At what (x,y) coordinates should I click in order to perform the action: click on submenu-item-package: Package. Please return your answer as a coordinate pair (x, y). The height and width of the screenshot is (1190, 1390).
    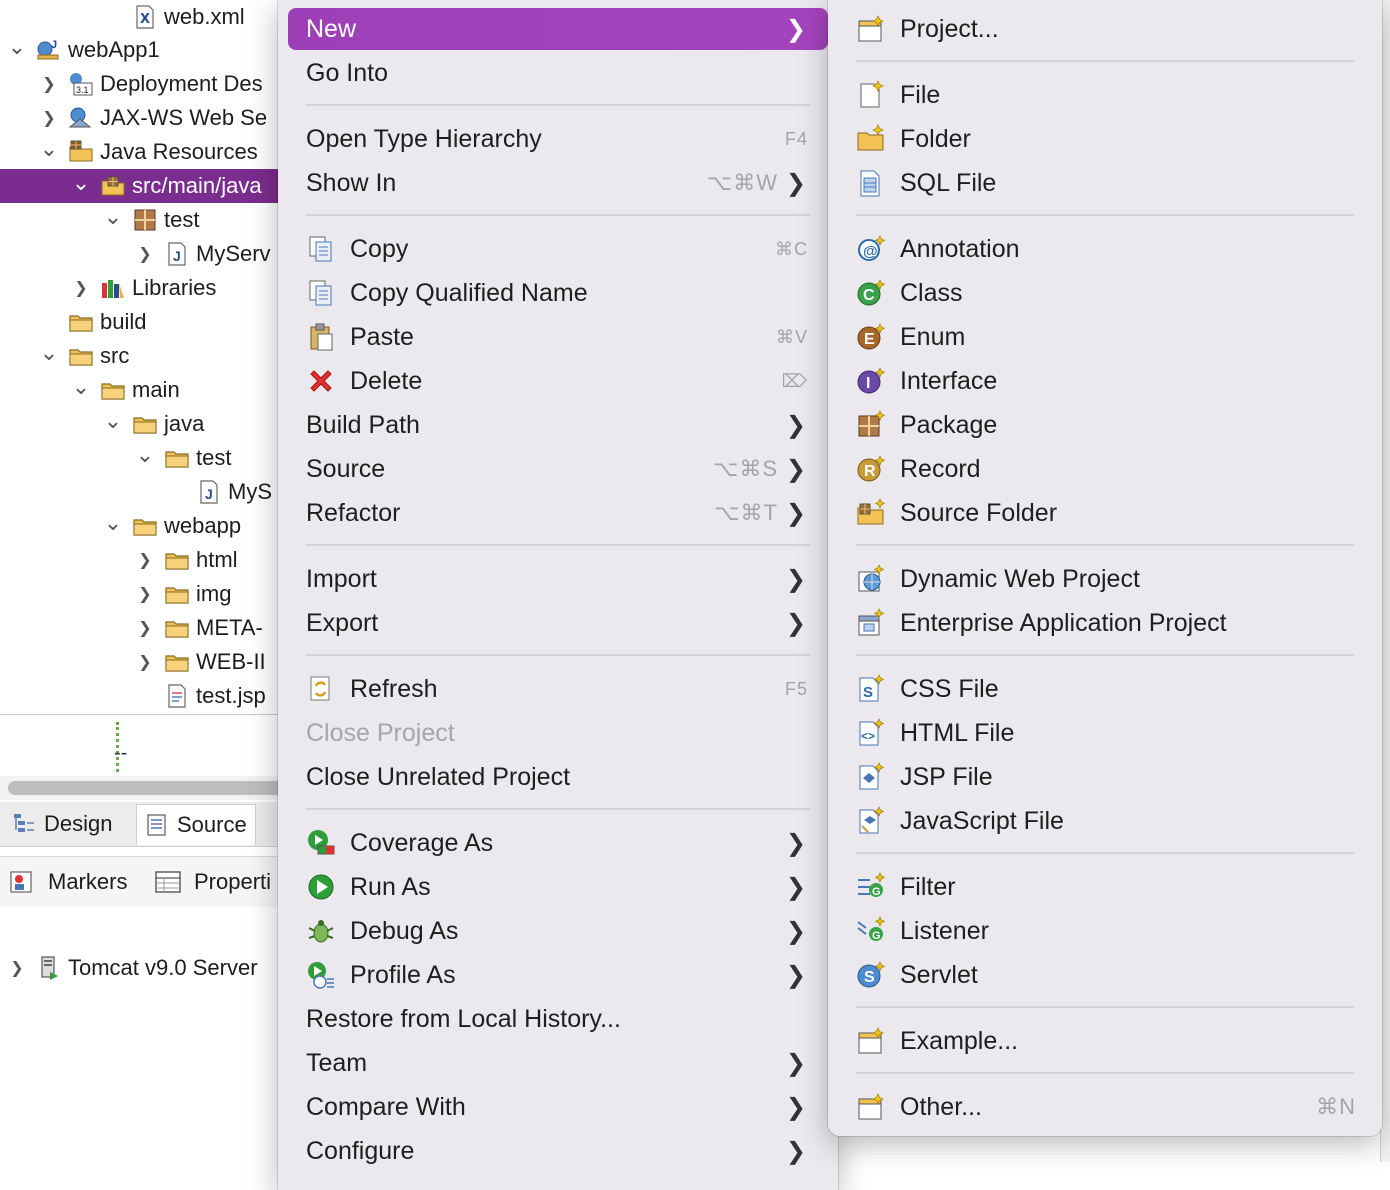
    Looking at the image, I should click on (1106, 425).